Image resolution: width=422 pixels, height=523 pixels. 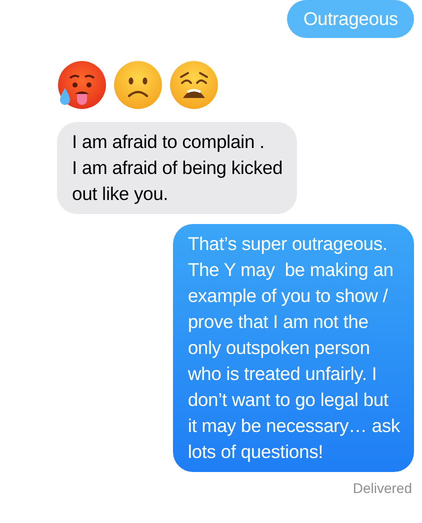 I want to click on delivery-status: Delivered, so click(x=382, y=488).